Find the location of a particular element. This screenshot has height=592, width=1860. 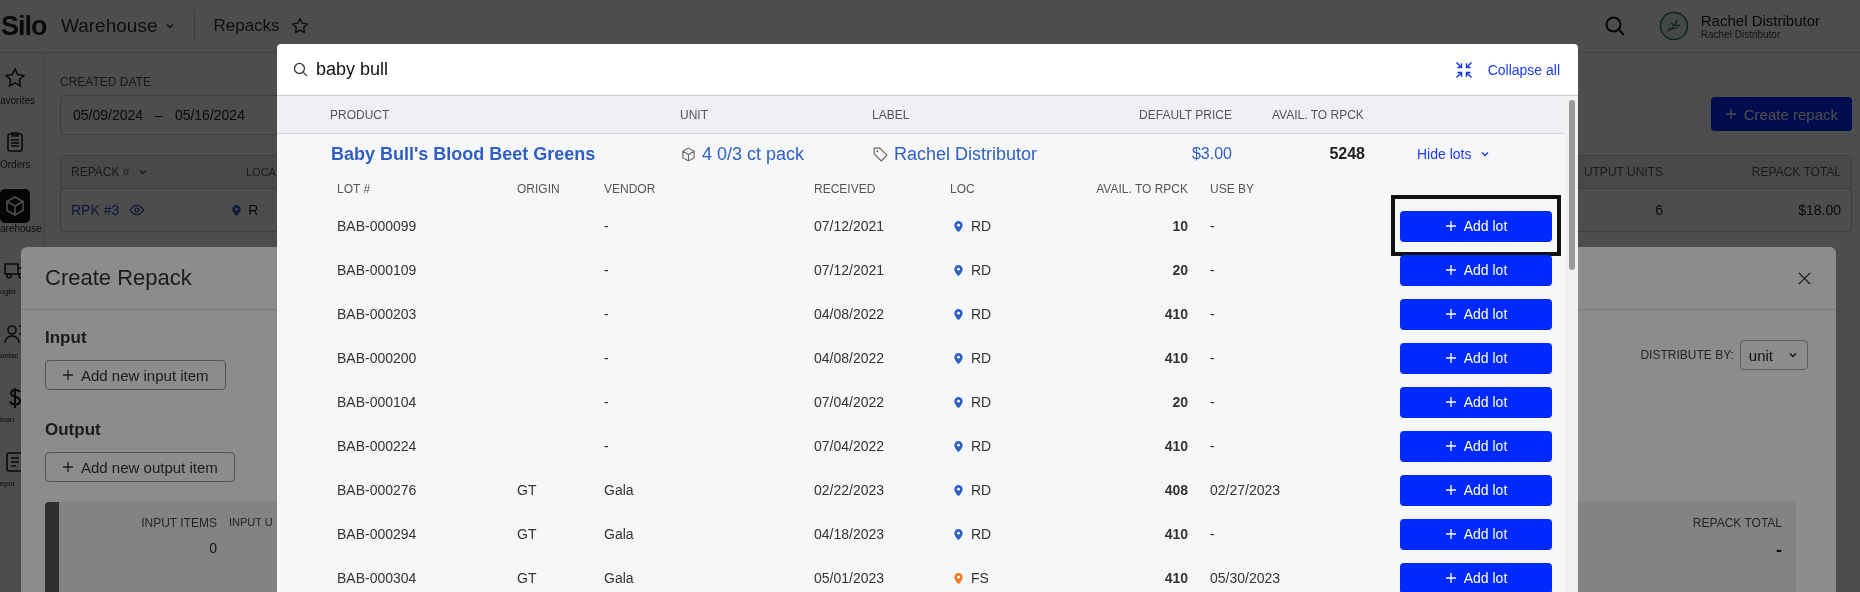

product-label: Rachel Distributor is located at coordinates (966, 154).